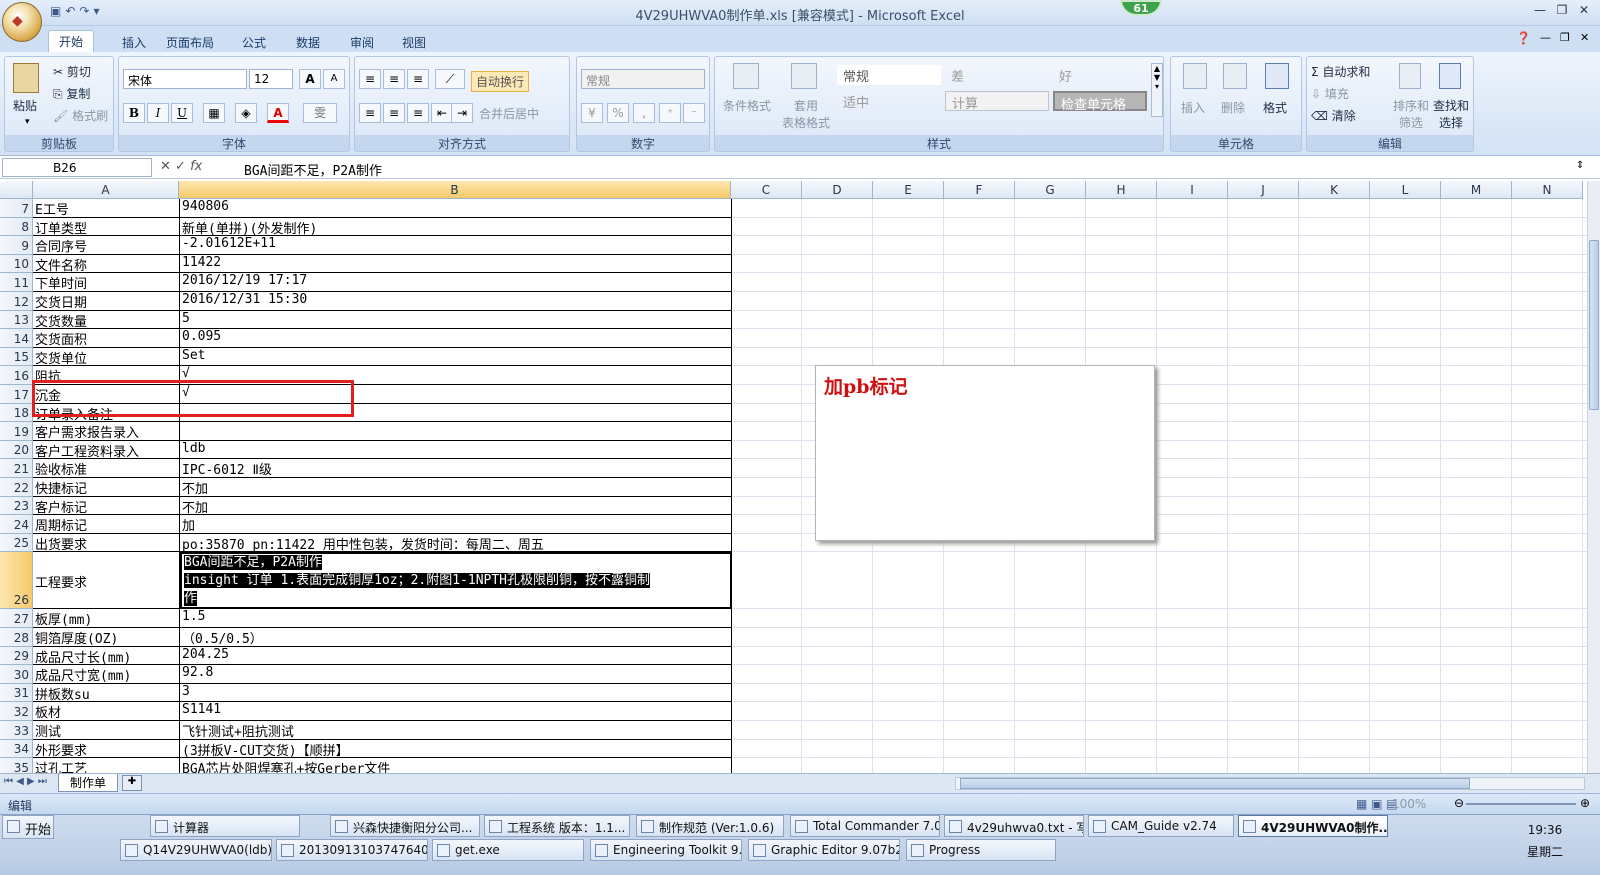 This screenshot has width=1600, height=875. What do you see at coordinates (456, 227) in the screenshot?
I see `cell-b: 新单(单拼)(外发制作)` at bounding box center [456, 227].